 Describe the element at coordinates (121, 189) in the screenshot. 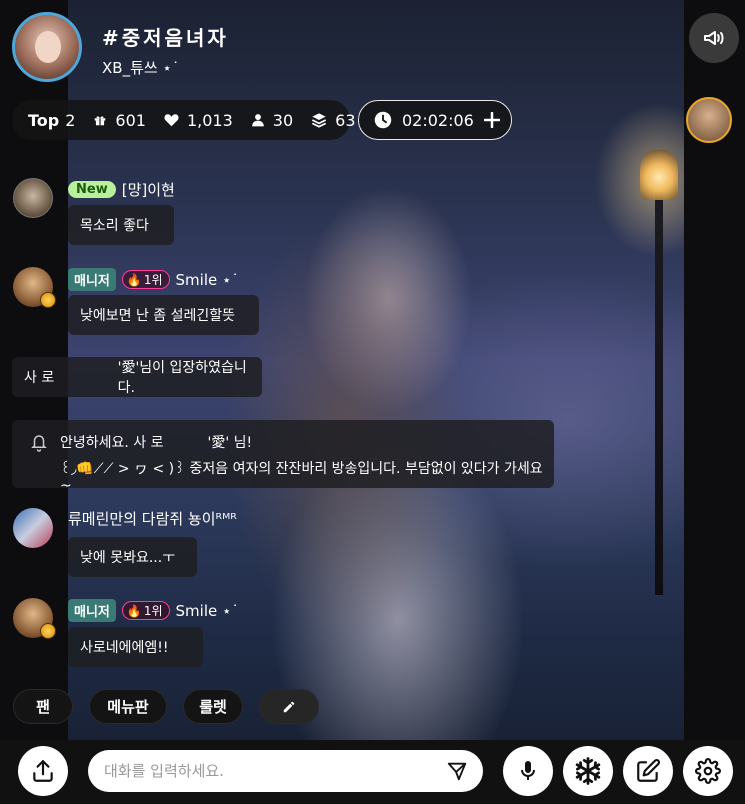

I see `chat-username: New [먕]이현` at that location.